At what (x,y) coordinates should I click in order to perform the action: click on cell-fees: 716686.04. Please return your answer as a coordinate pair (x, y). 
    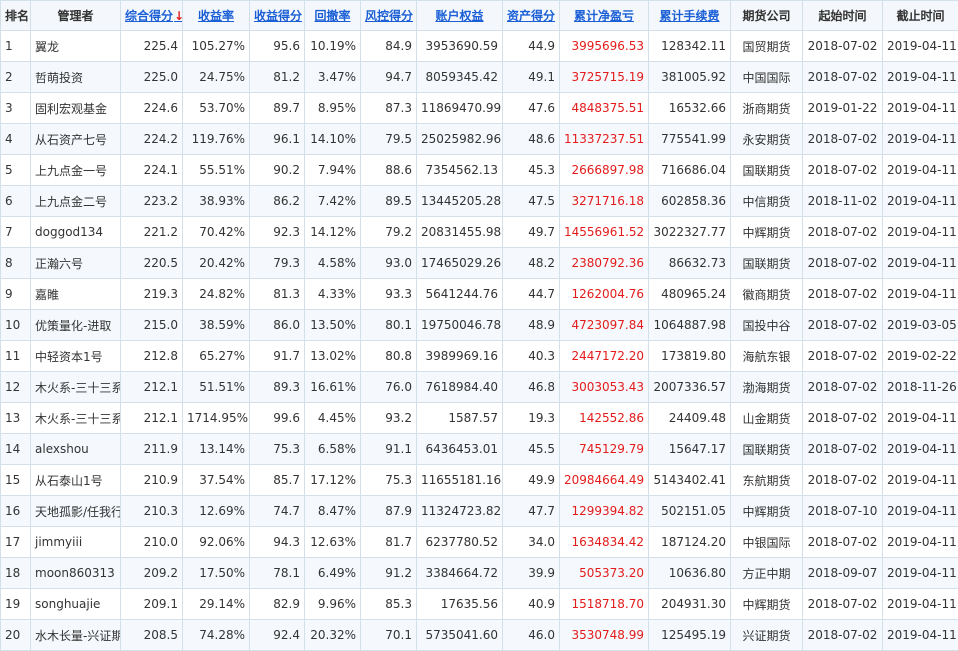
    Looking at the image, I should click on (690, 170).